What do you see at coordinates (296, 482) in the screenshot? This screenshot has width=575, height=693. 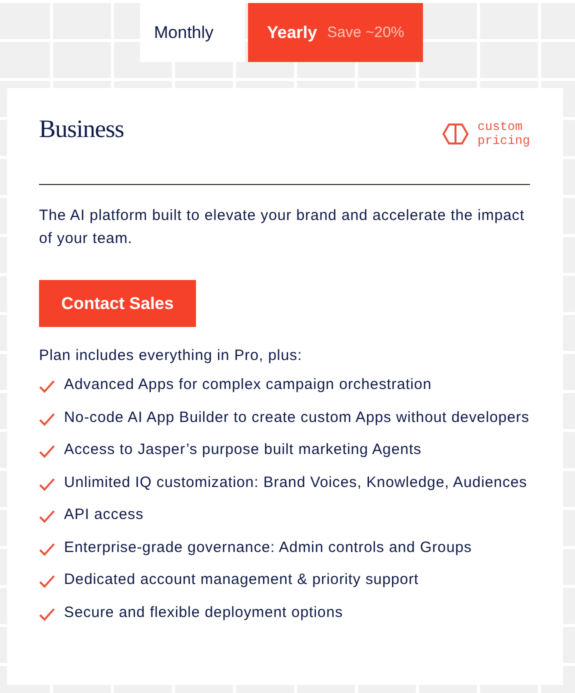 I see `feature-text: Unlimited IQ customization: Brand Voices, Knowledge, Audiences` at bounding box center [296, 482].